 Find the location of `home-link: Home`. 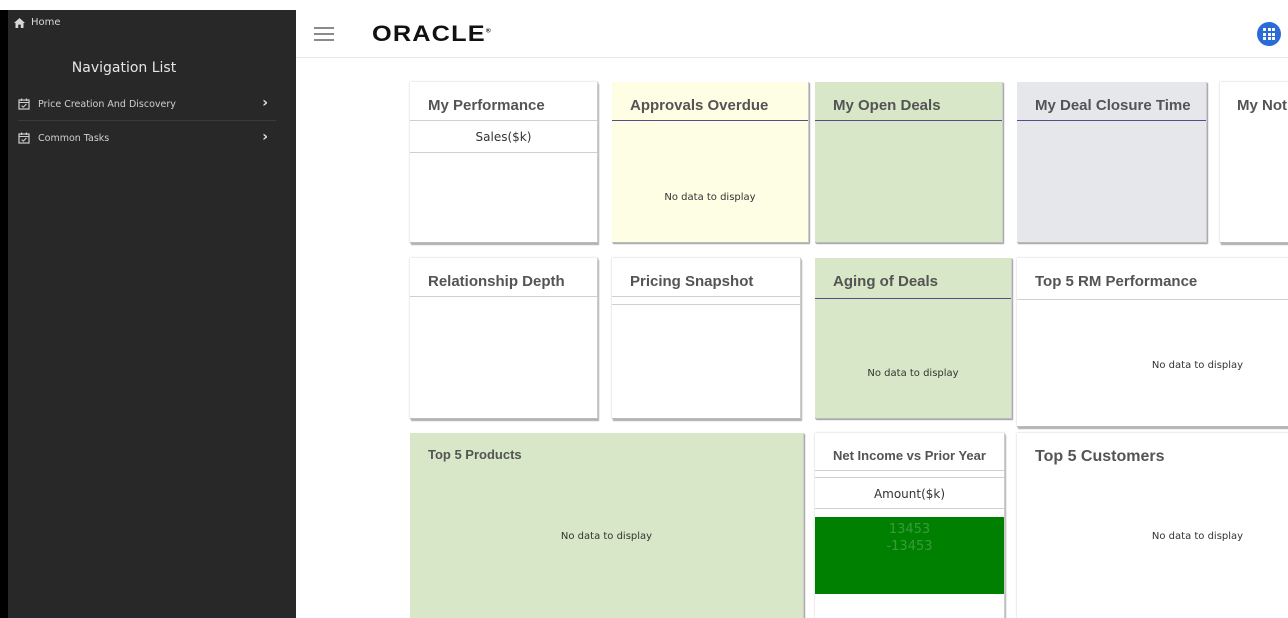

home-link: Home is located at coordinates (37, 22).